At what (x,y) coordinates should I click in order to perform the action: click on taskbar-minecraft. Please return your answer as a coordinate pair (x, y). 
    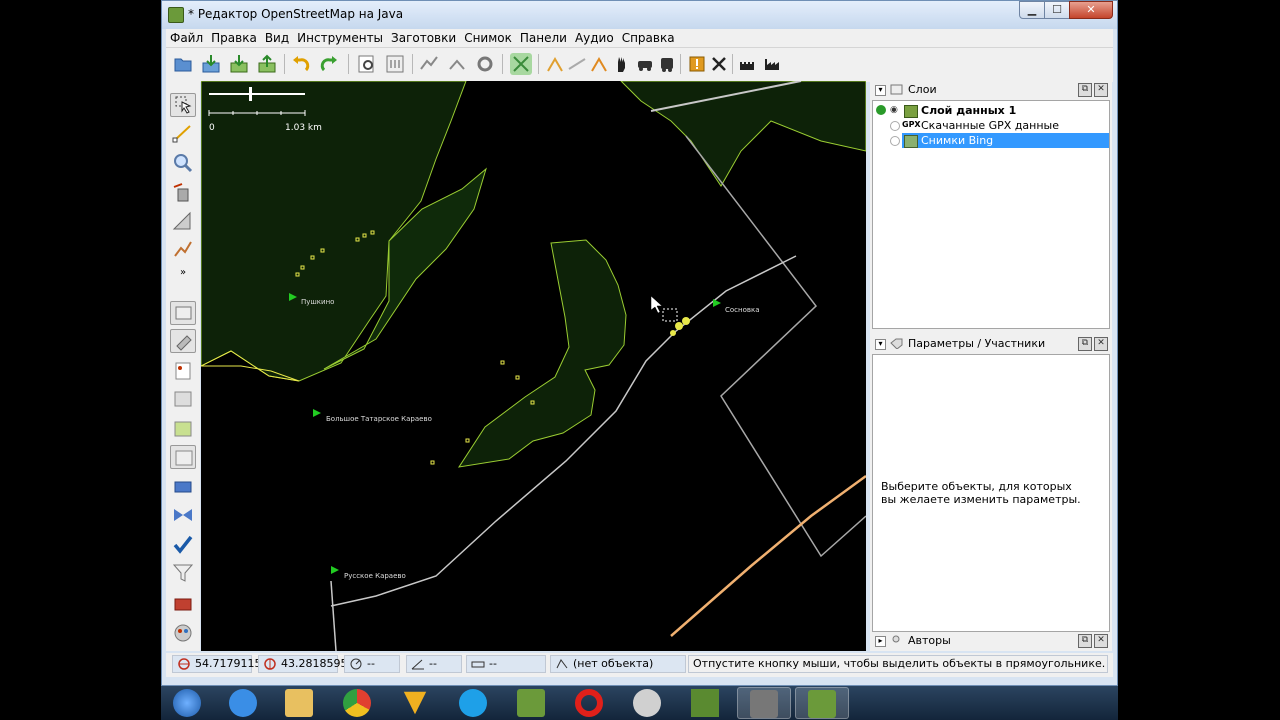
    Looking at the image, I should click on (706, 703).